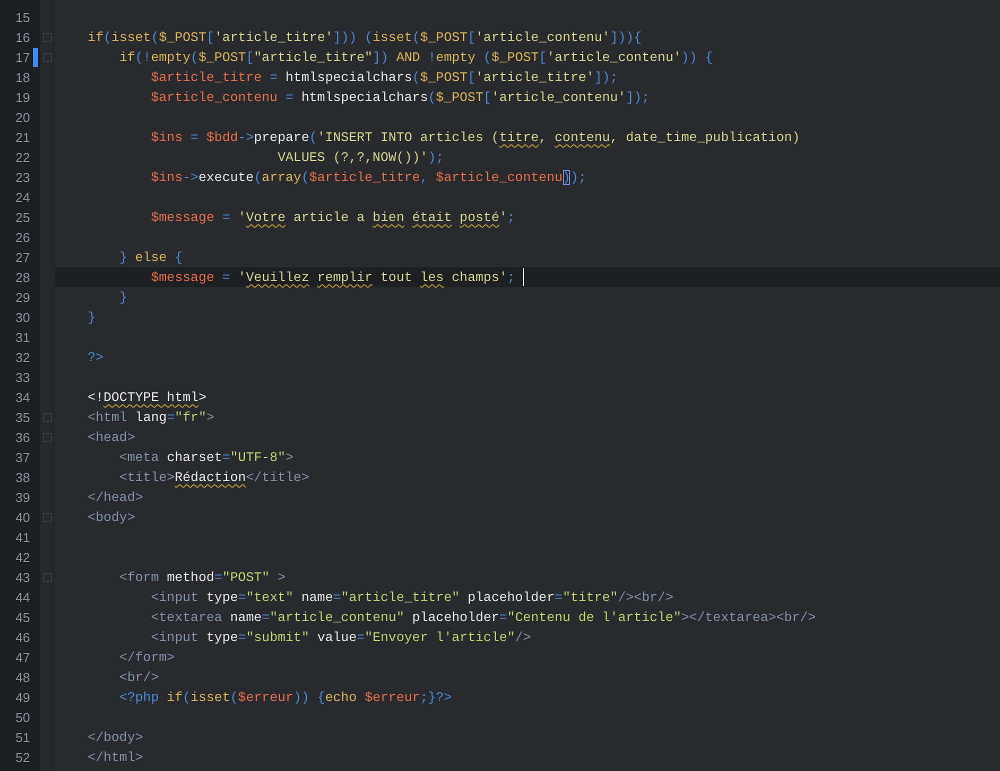 The image size is (1000, 771). Describe the element at coordinates (384, 77) in the screenshot. I see `code-line: $article_titre = htmlspecialchars($_POST['article_titre']);` at that location.